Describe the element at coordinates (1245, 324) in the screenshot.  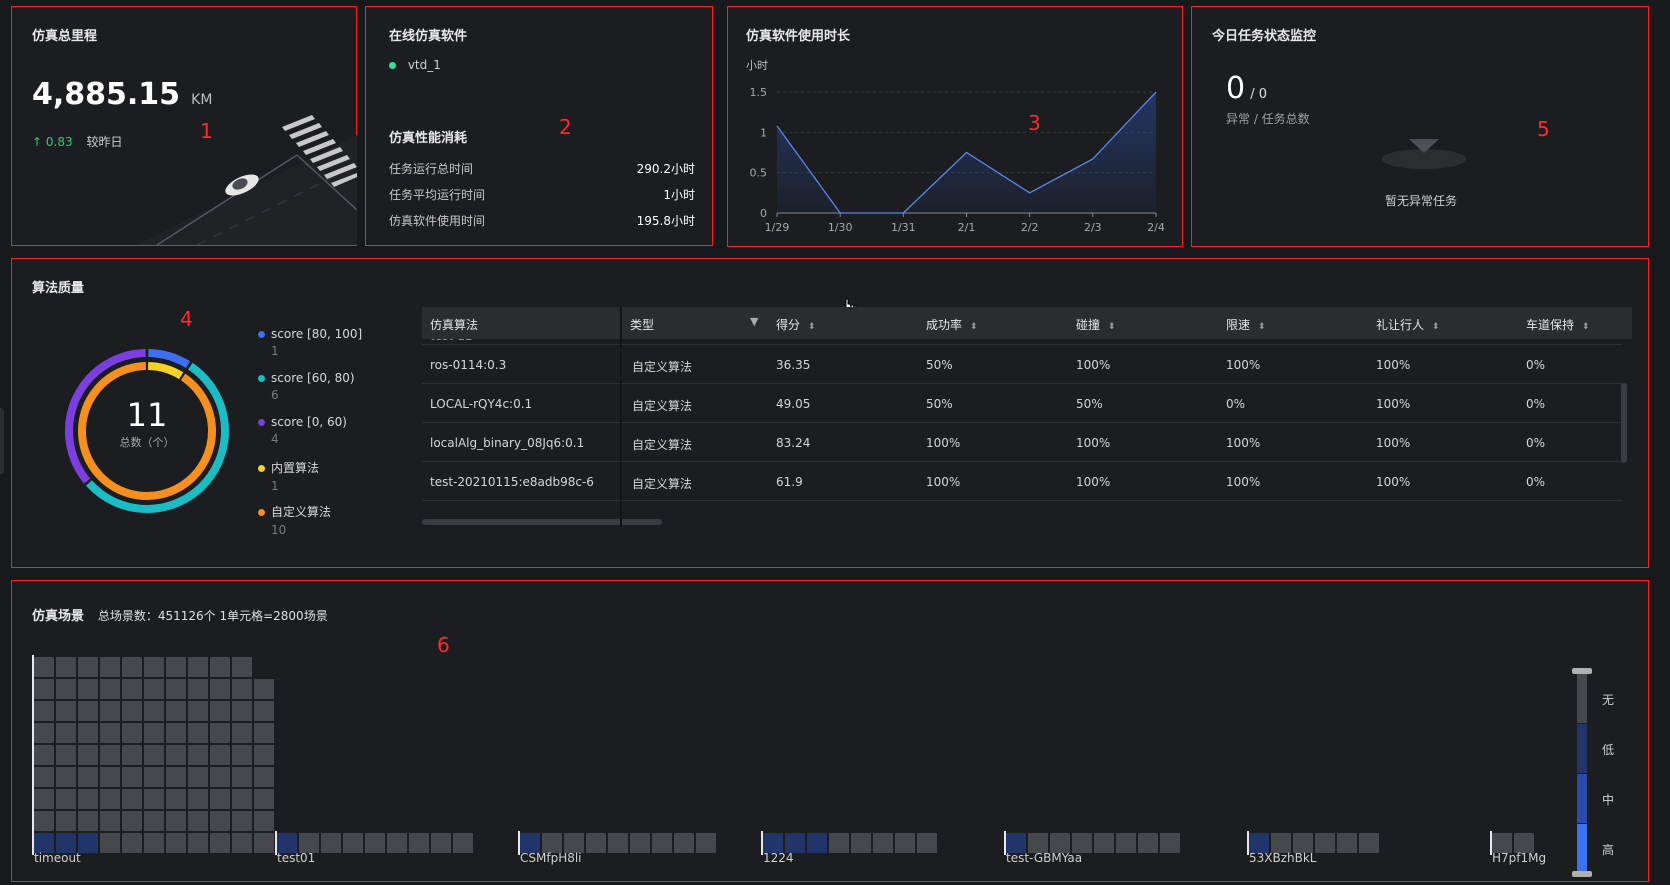
I see `column-header-speed-limit: 限速 ⬍` at that location.